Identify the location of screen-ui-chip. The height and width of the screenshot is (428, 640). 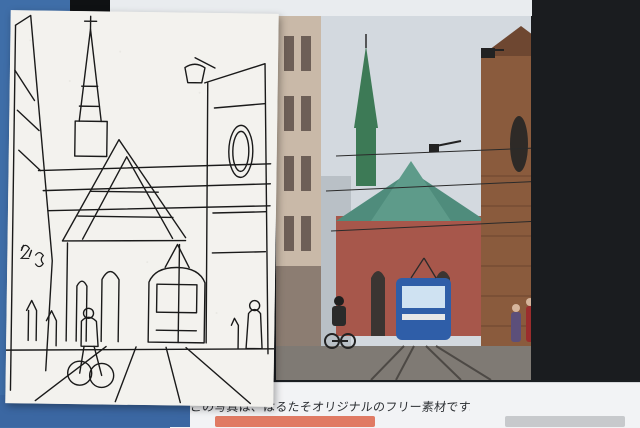
(295, 421).